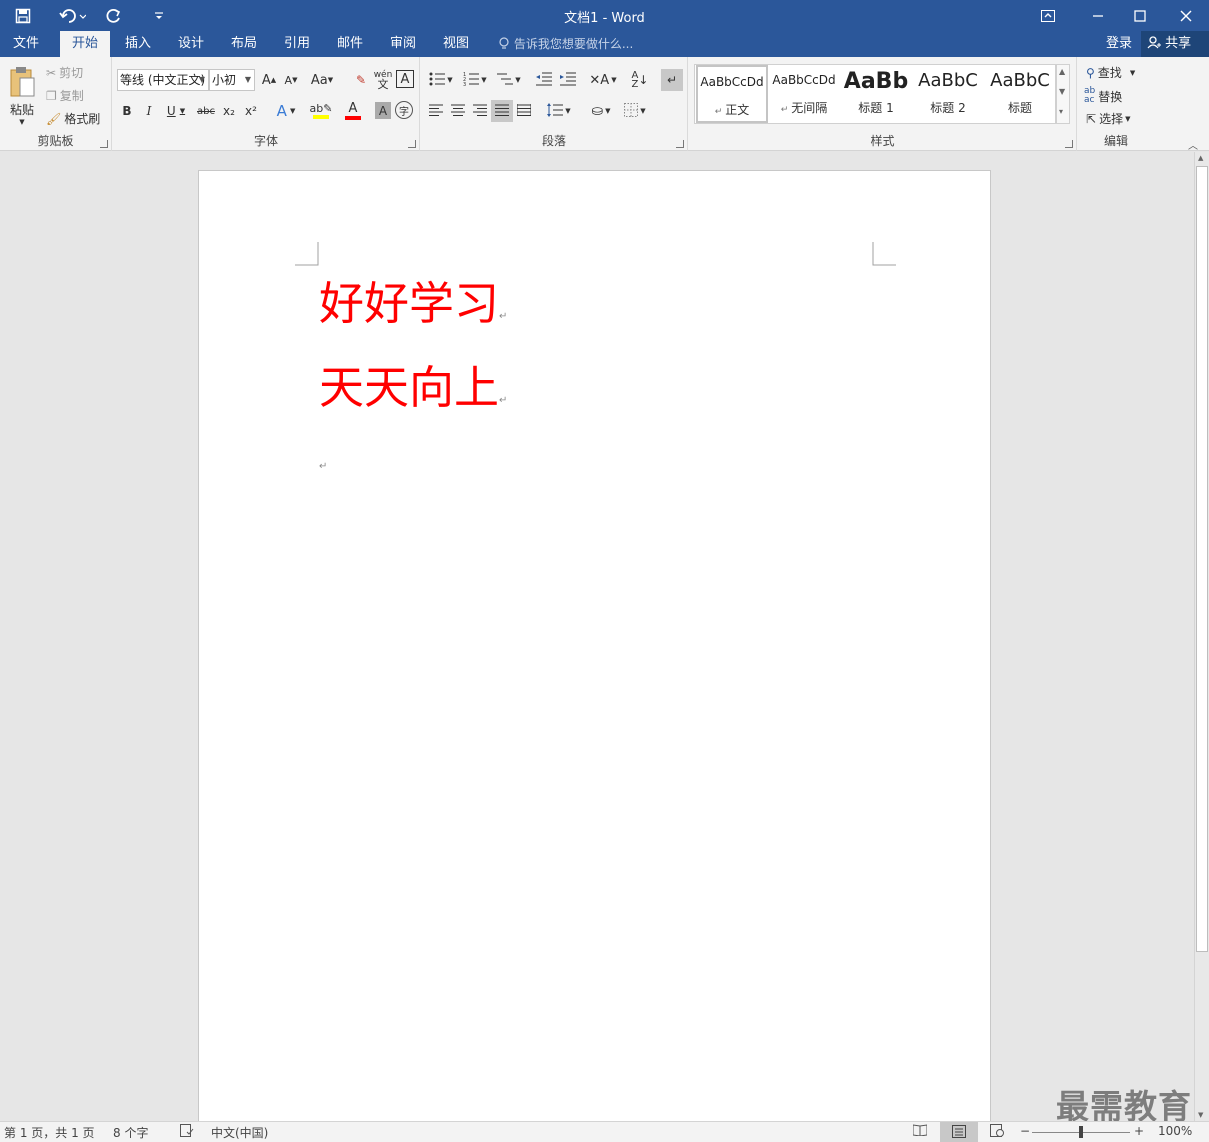 The width and height of the screenshot is (1209, 1142). What do you see at coordinates (1062, 91) in the screenshot?
I see `gallery-down-icon: ▼` at bounding box center [1062, 91].